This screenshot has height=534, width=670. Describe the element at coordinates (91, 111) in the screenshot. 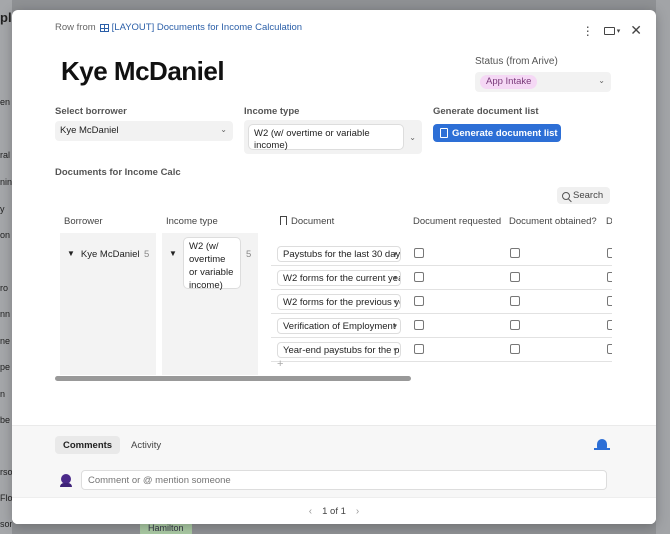

I see `select-borrower-label: Select borrower` at that location.